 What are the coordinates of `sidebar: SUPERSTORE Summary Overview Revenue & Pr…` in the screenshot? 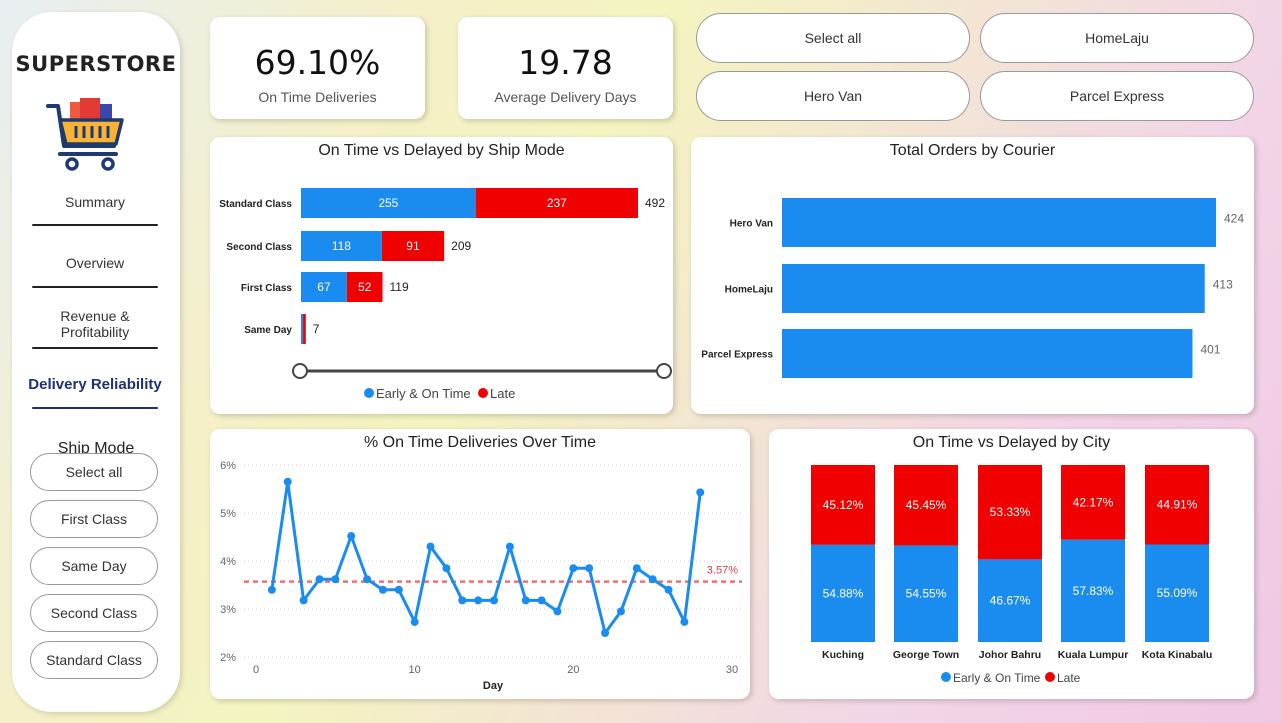 It's located at (96, 362).